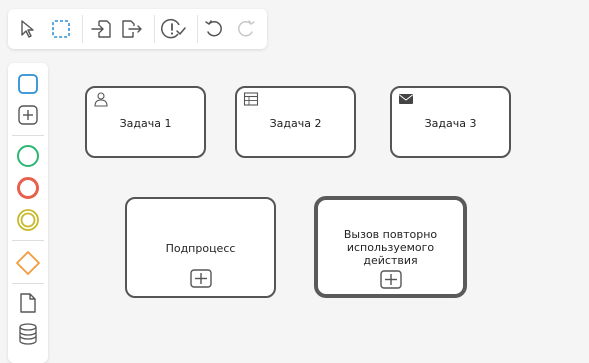  I want to click on call-activity: Вызов повторно используемого действия, so click(390, 247).